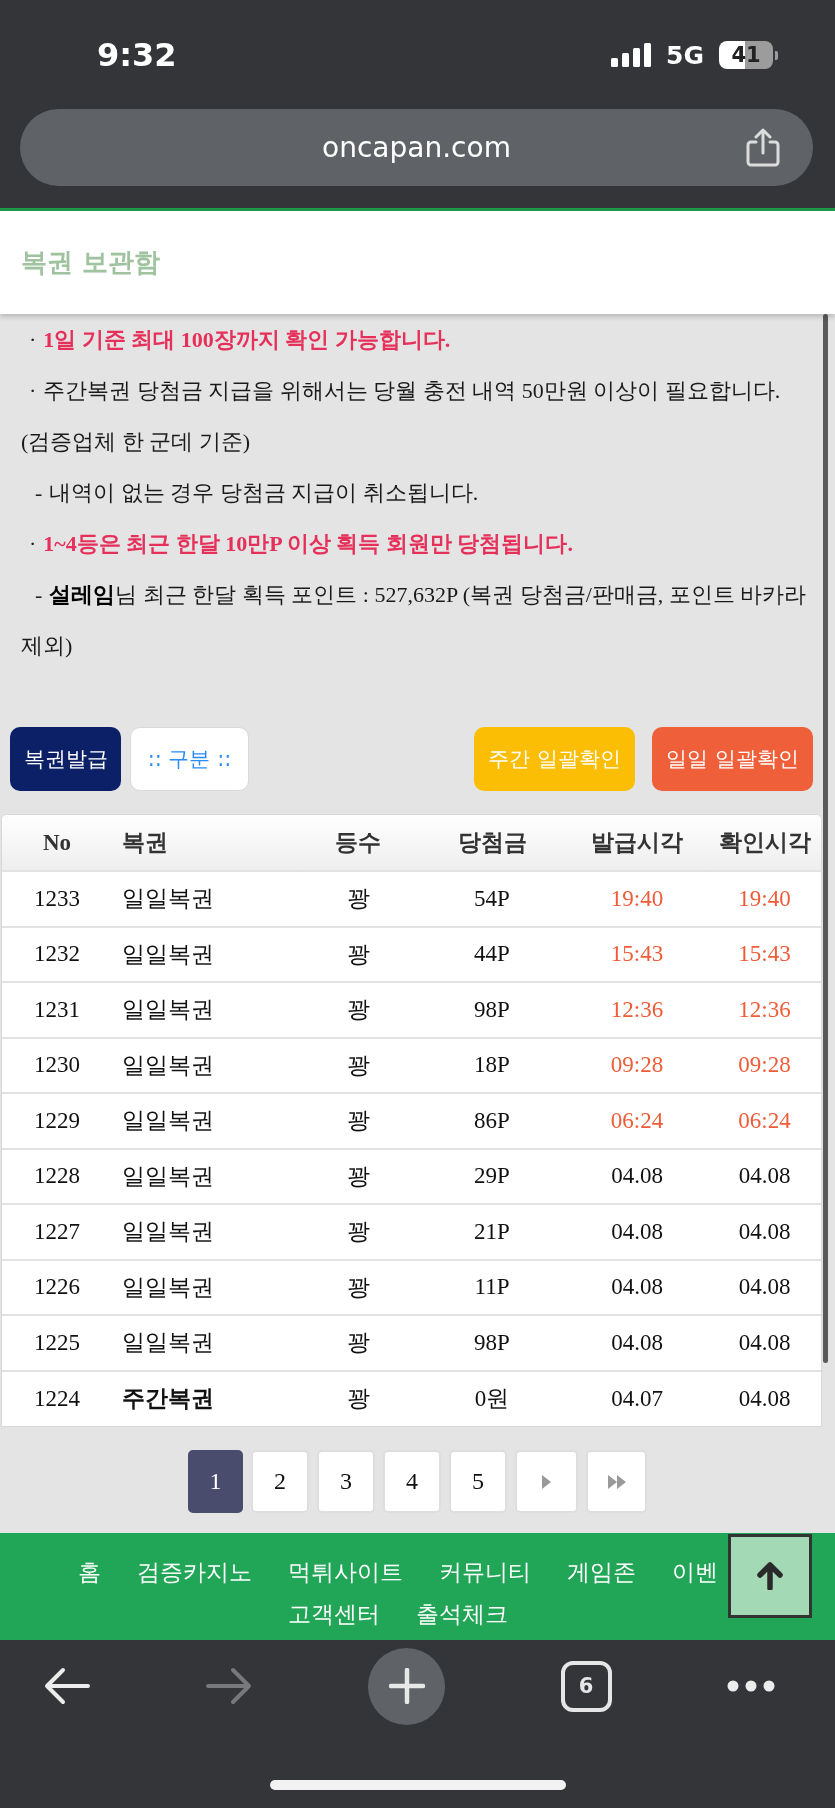 This screenshot has height=1808, width=835. I want to click on check-time: 15:43, so click(763, 954).